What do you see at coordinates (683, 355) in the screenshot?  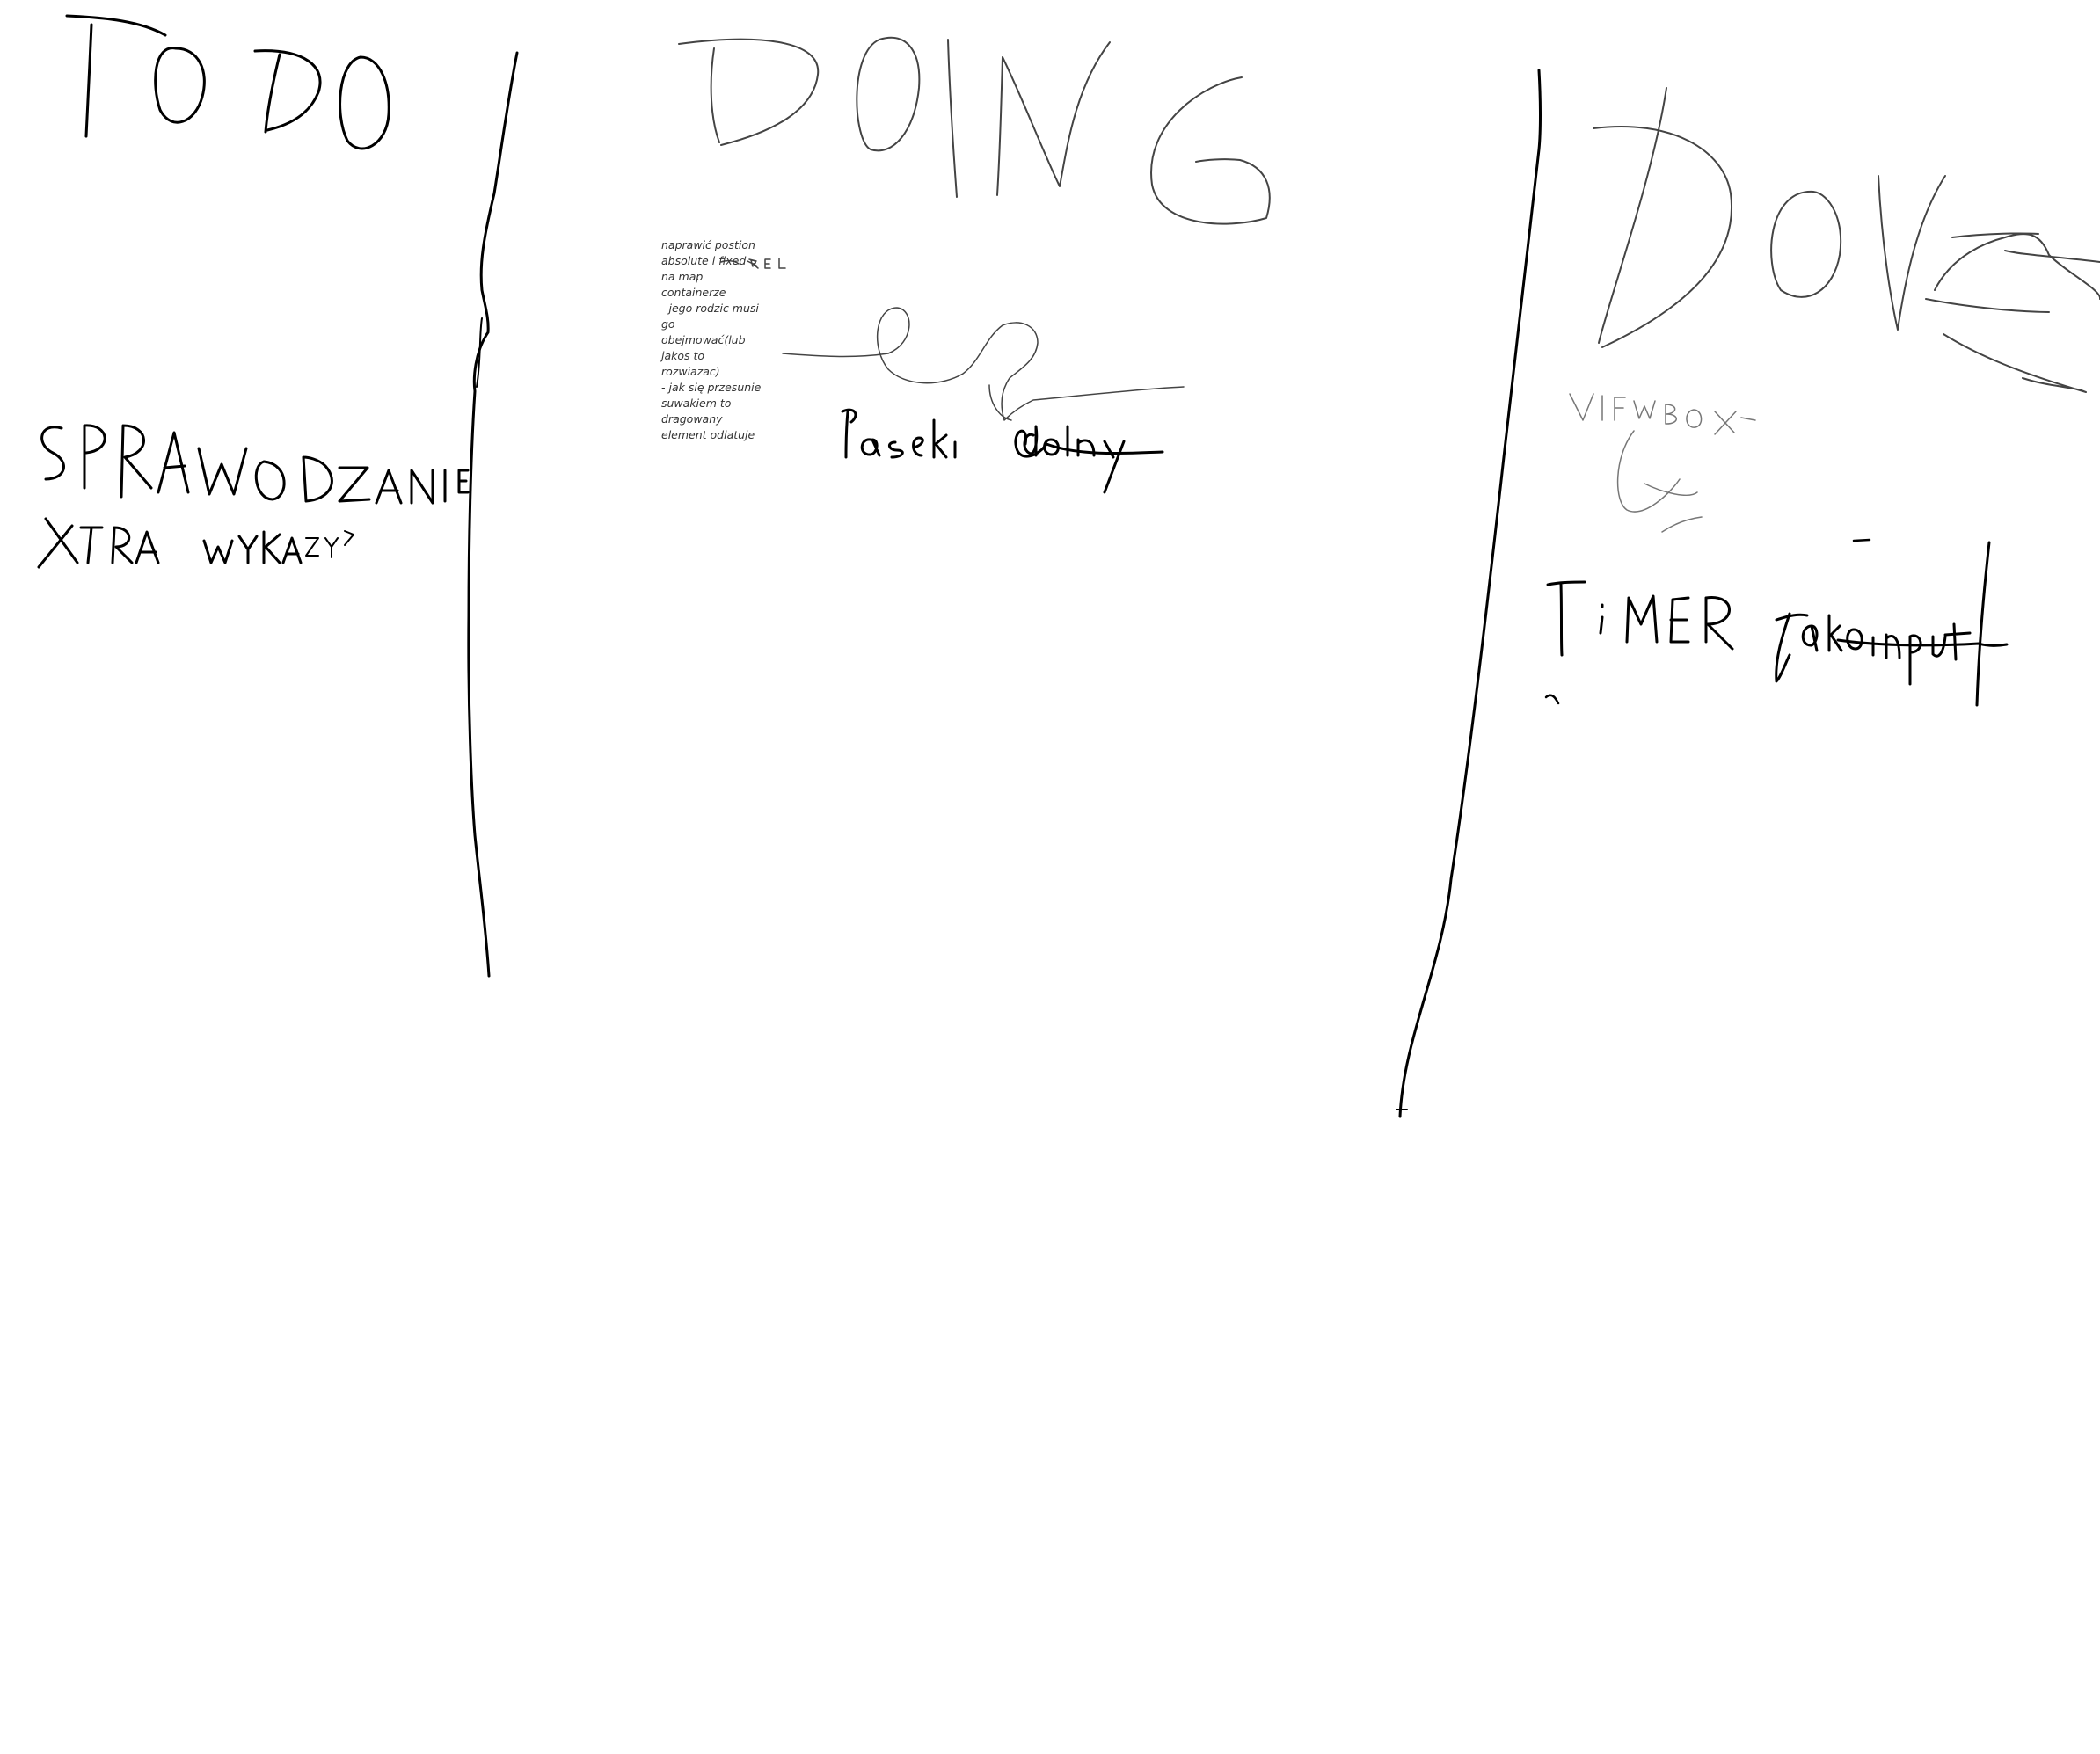 I see `note-line: jakos to` at bounding box center [683, 355].